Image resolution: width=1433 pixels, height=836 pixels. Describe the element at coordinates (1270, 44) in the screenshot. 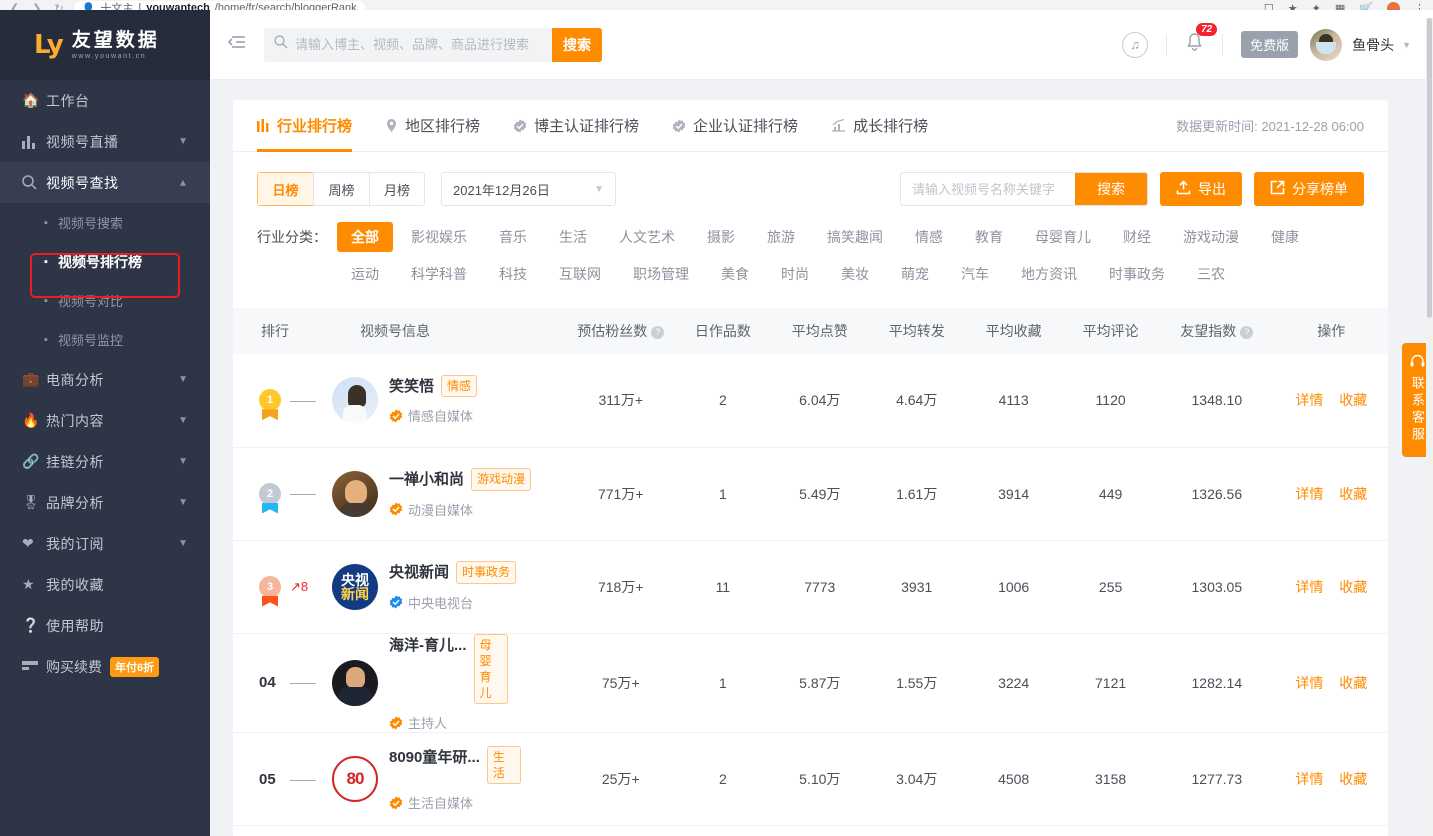

I see `plan-badge: 免费版` at that location.